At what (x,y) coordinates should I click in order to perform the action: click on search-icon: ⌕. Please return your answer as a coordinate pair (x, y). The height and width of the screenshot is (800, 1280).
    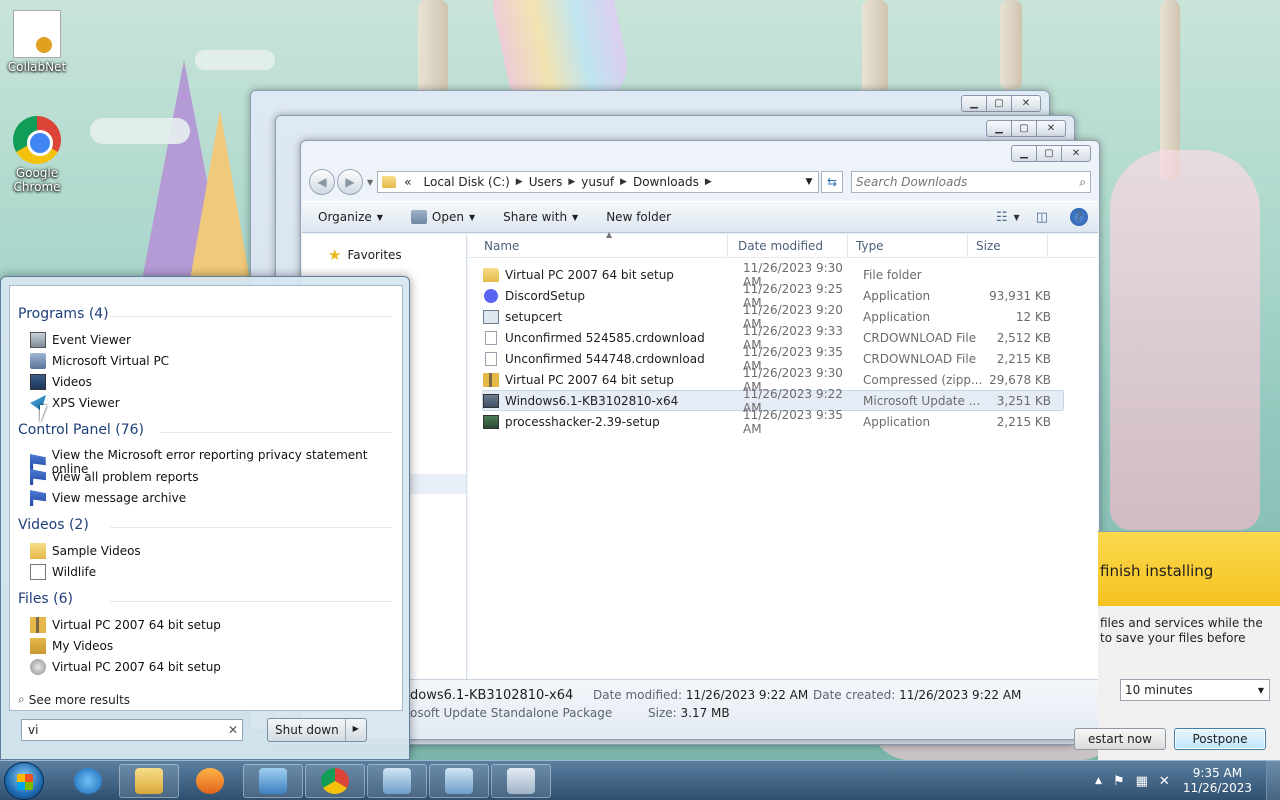
    Looking at the image, I should click on (1082, 182).